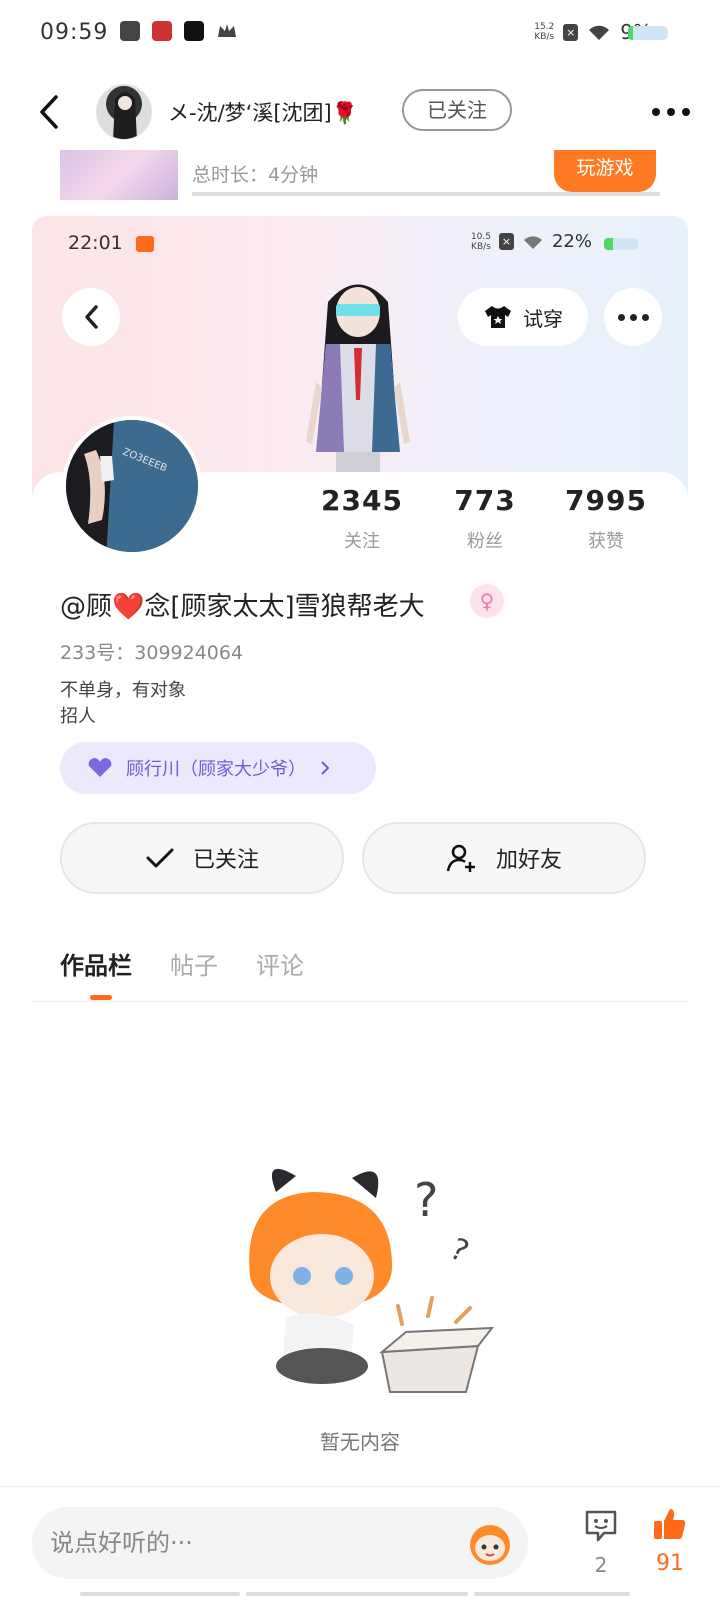  Describe the element at coordinates (485, 518) in the screenshot. I see `stat-fans: 773 粉丝` at that location.